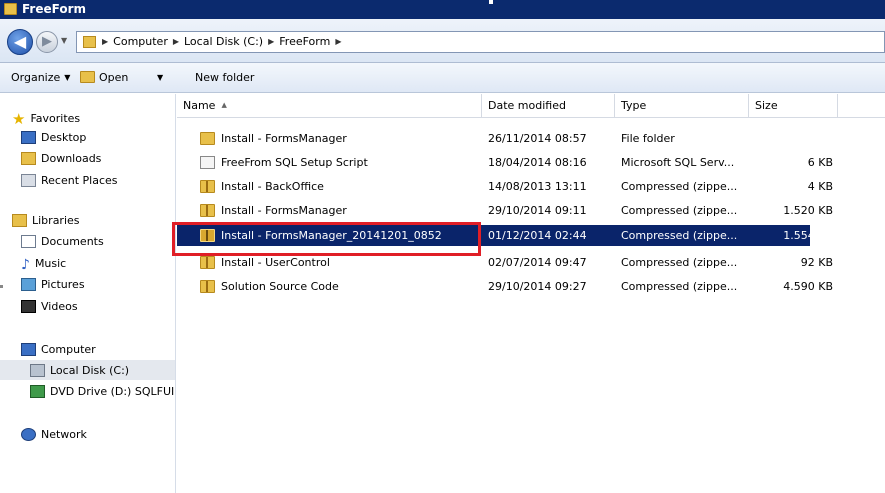 This screenshot has height=493, width=885. What do you see at coordinates (79, 180) in the screenshot?
I see `nav-recent-places-label: Recent Places` at bounding box center [79, 180].